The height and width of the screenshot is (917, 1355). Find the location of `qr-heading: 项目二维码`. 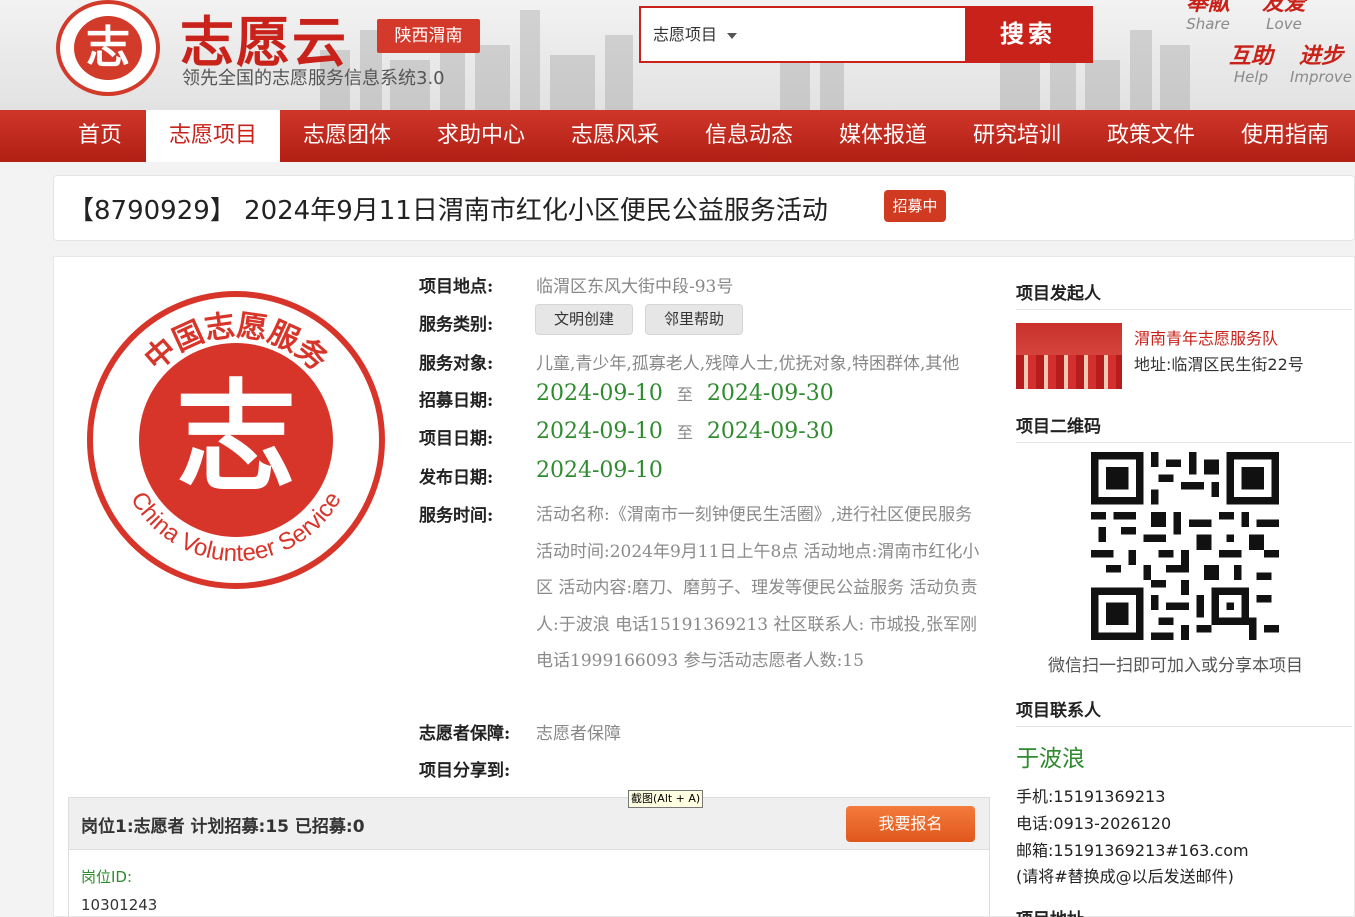

qr-heading: 项目二维码 is located at coordinates (1058, 427).